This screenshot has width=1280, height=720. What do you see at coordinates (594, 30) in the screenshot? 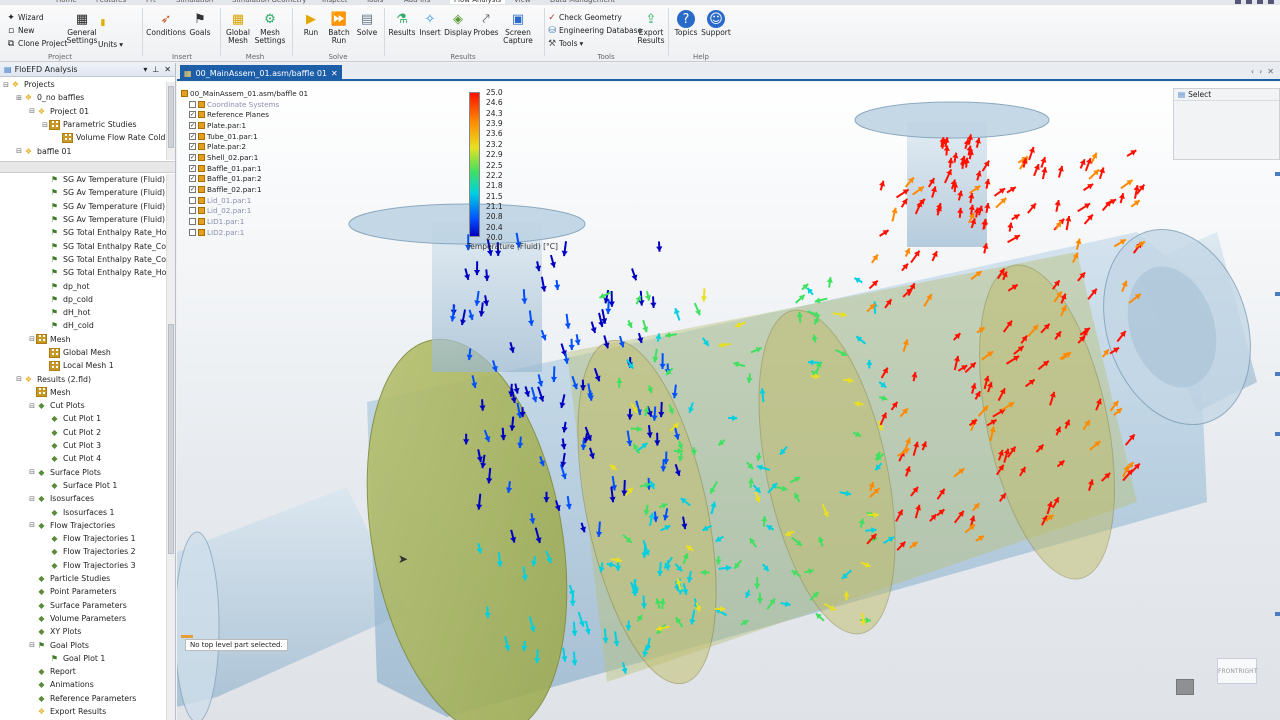
I see `engineering-database-button: ⛁ Engineering Database` at bounding box center [594, 30].